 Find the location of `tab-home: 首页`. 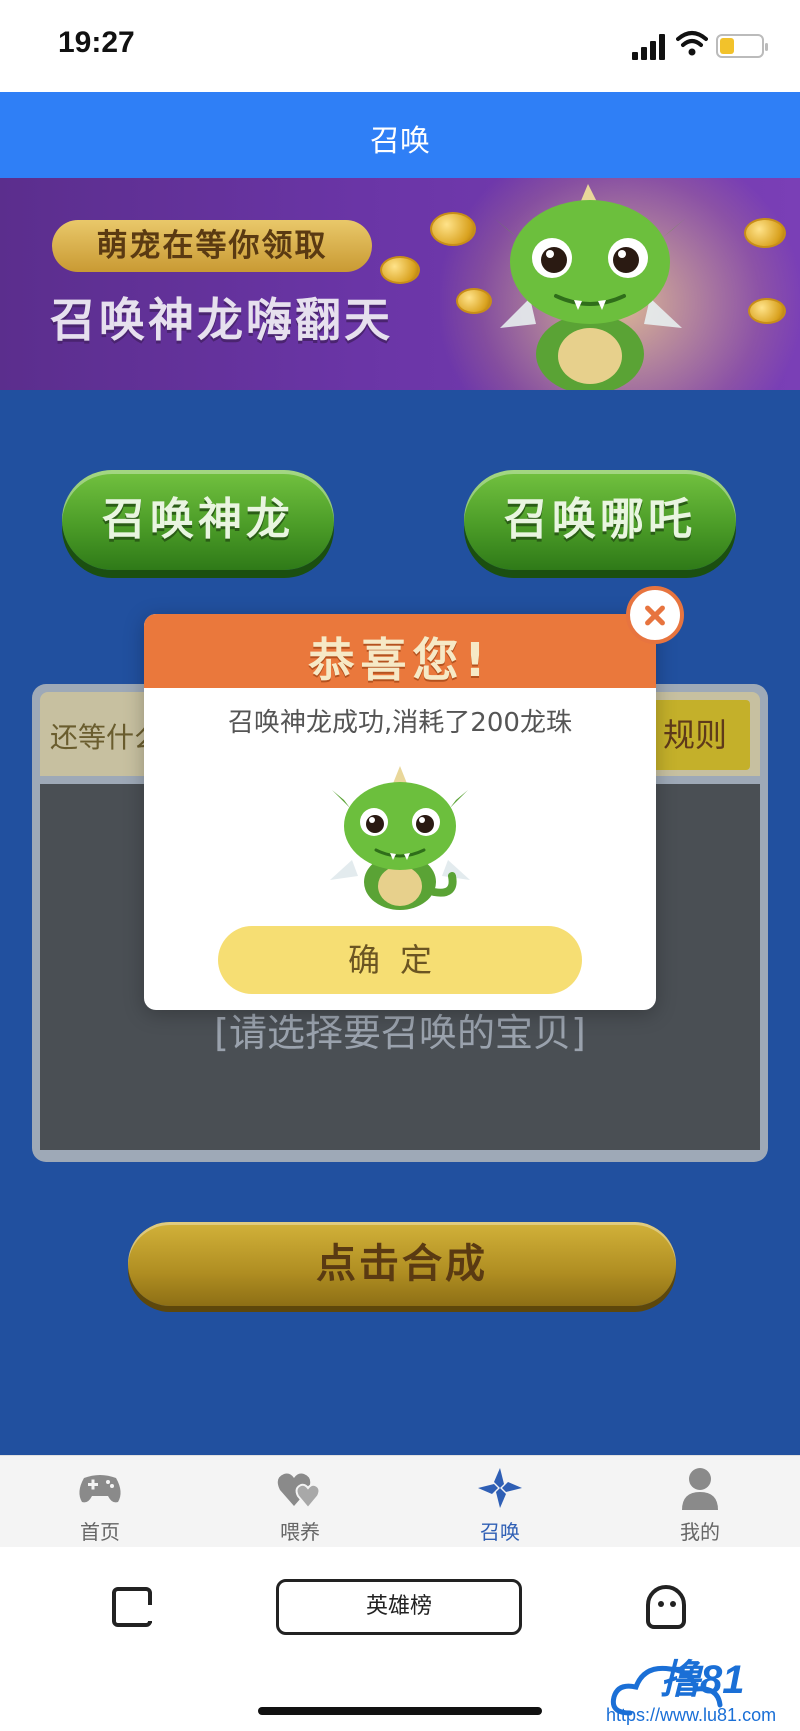

tab-home: 首页 is located at coordinates (100, 1502).